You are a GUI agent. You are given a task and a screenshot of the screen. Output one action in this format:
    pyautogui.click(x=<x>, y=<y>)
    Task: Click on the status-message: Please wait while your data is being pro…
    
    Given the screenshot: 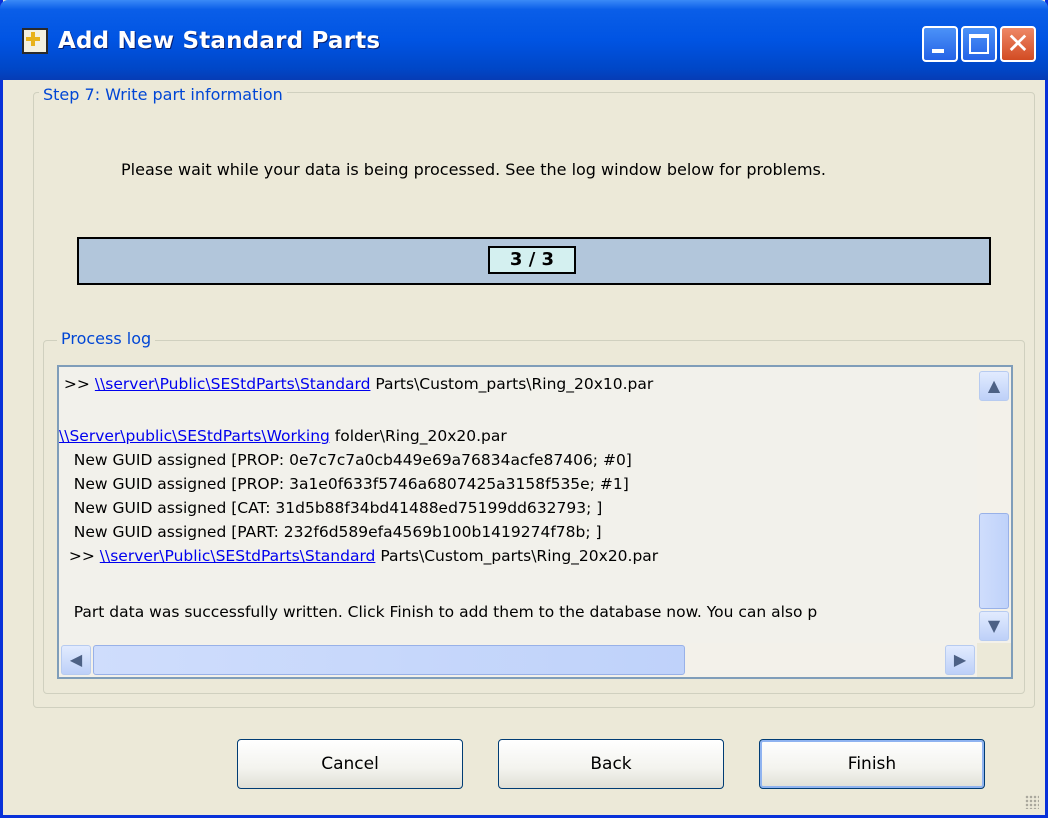 What is the action you would take?
    pyautogui.click(x=473, y=169)
    